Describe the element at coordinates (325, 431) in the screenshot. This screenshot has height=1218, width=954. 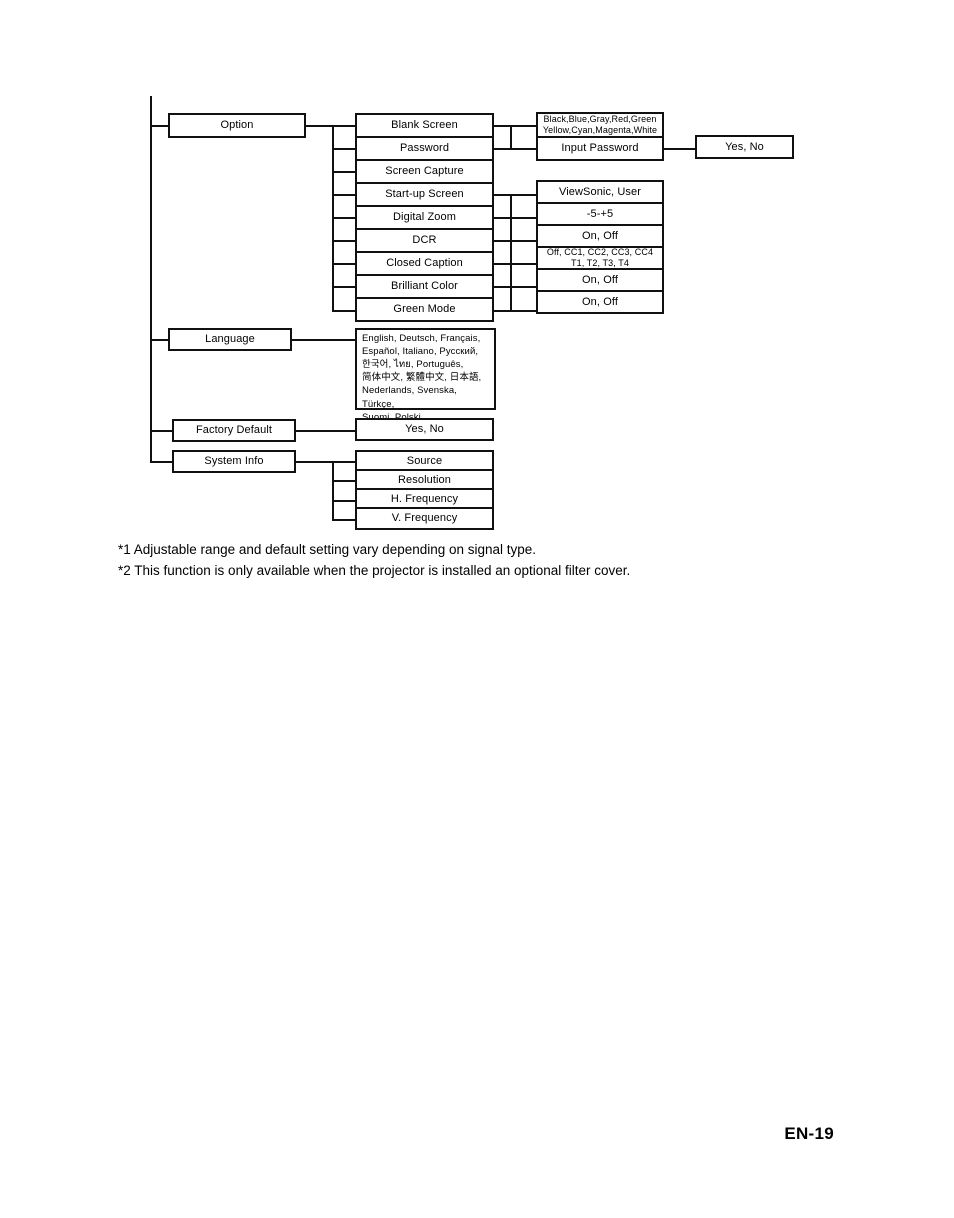
I see `factory-default-connector` at that location.